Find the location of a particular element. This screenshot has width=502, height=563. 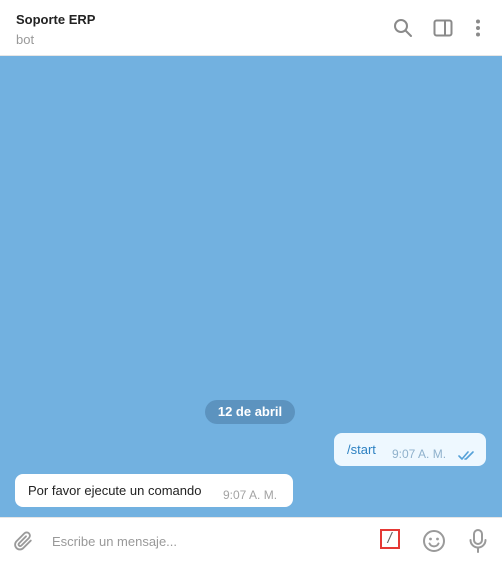

message-input is located at coordinates (212, 541).